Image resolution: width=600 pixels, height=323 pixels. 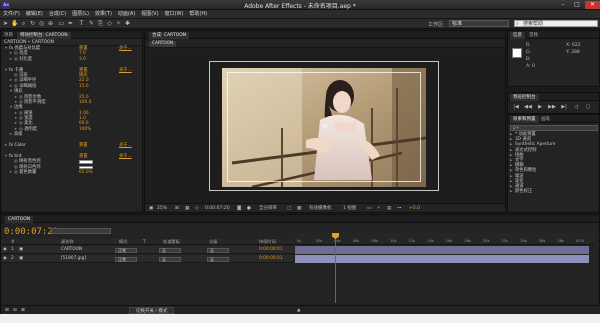 What do you see at coordinates (127, 23) in the screenshot?
I see `puppet-tool-icon: ✱` at bounding box center [127, 23].